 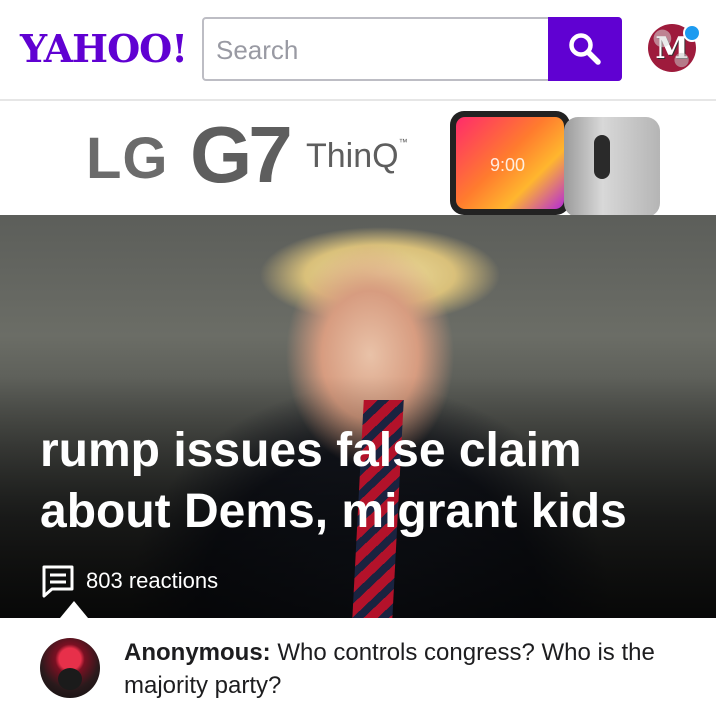 I want to click on phone-camera, so click(x=602, y=157).